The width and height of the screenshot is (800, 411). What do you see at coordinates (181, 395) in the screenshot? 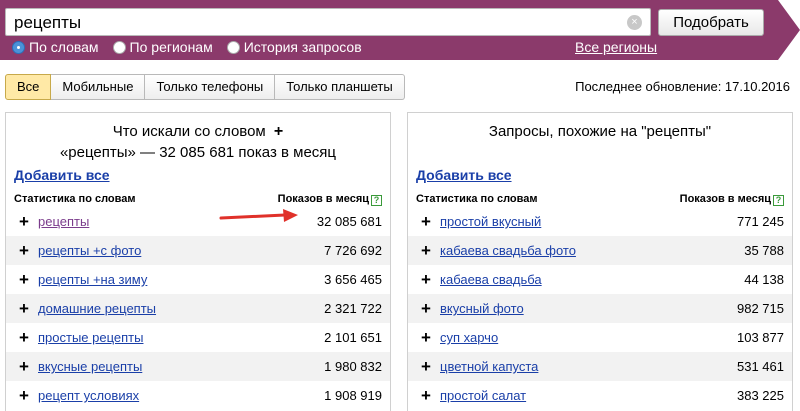
I see `phrase-link: рецепт условиях` at bounding box center [181, 395].